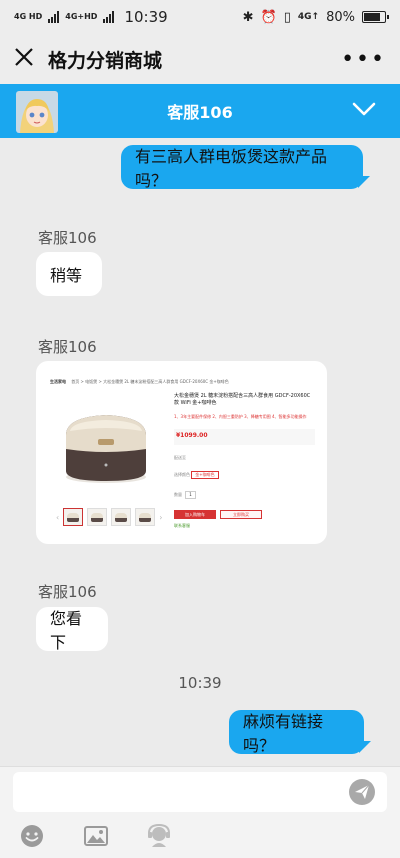 This screenshot has width=400, height=858. Describe the element at coordinates (105, 60) in the screenshot. I see `app-title: 格力分销商城` at that location.